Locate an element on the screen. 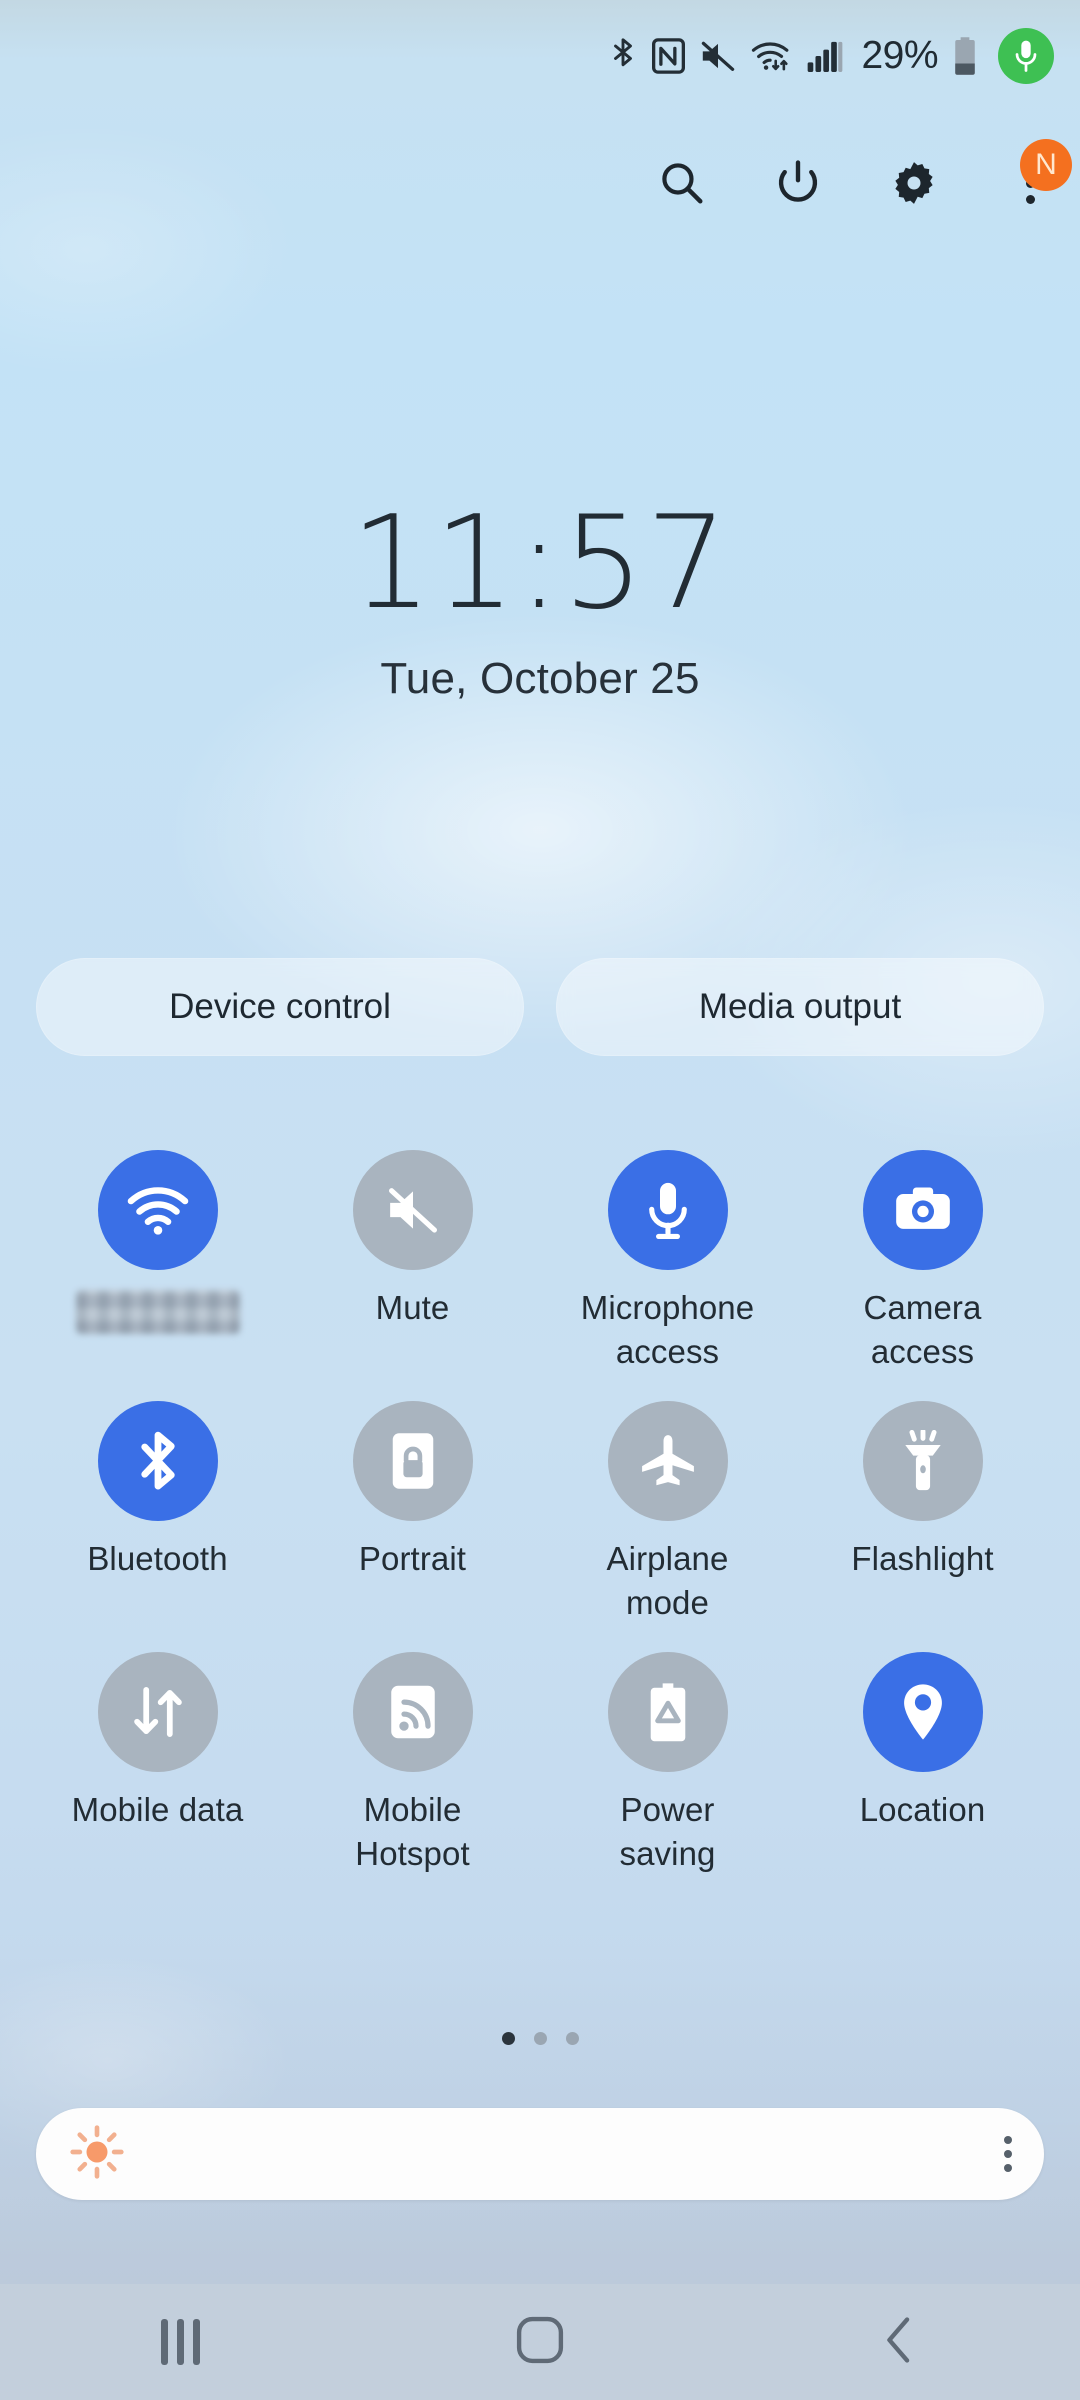 The height and width of the screenshot is (2400, 1080). device-control-pill: Device control is located at coordinates (280, 1007).